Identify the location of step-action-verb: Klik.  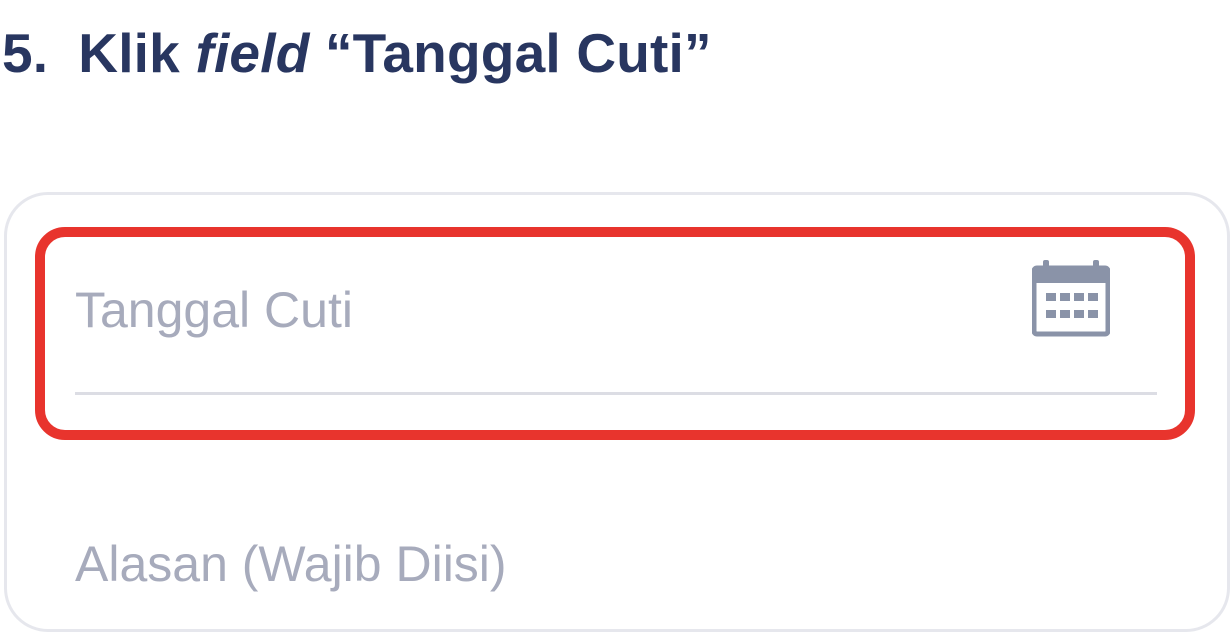
(129, 53).